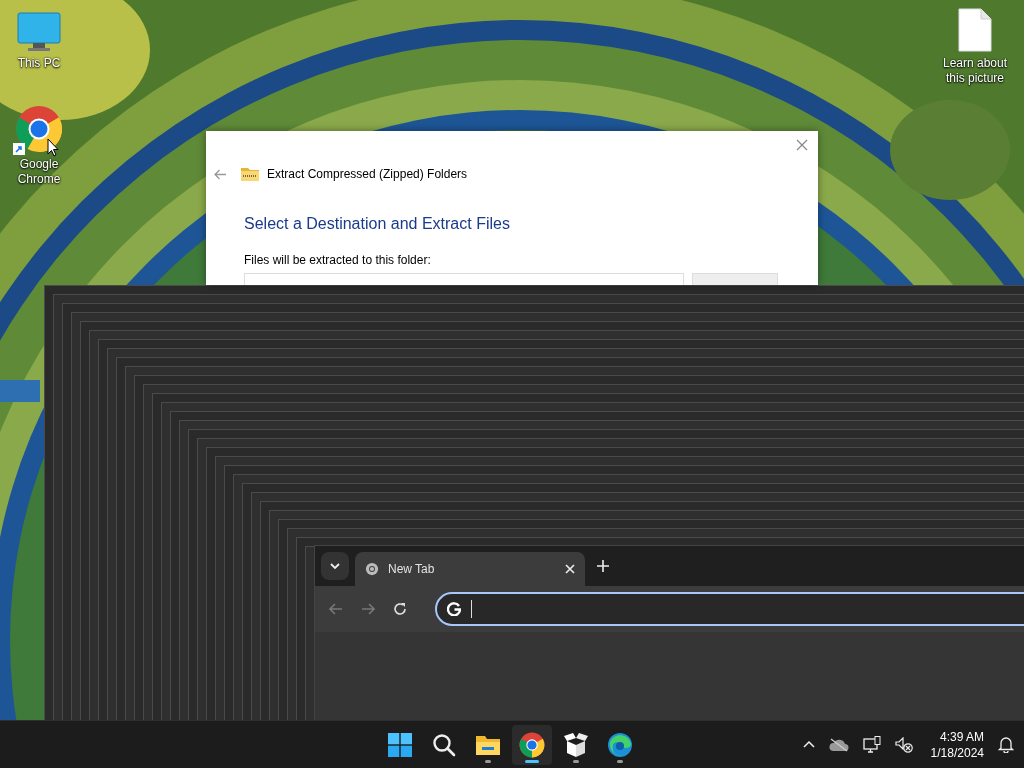  I want to click on muted-speaker-icon, so click(903, 744).